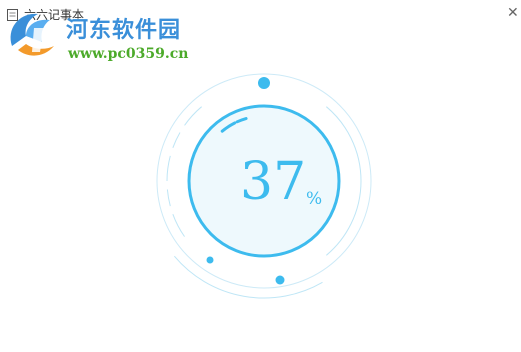 This screenshot has height=352, width=521. What do you see at coordinates (264, 83) in the screenshot?
I see `top-dot` at bounding box center [264, 83].